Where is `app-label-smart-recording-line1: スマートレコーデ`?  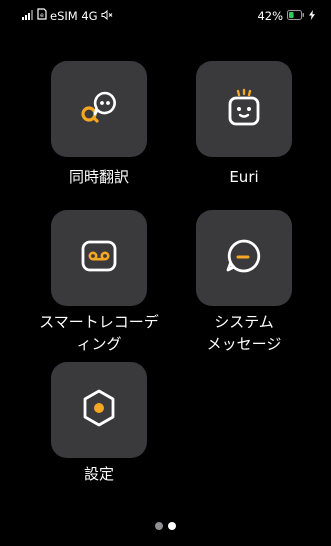 app-label-smart-recording-line1: スマートレコーデ is located at coordinates (99, 322).